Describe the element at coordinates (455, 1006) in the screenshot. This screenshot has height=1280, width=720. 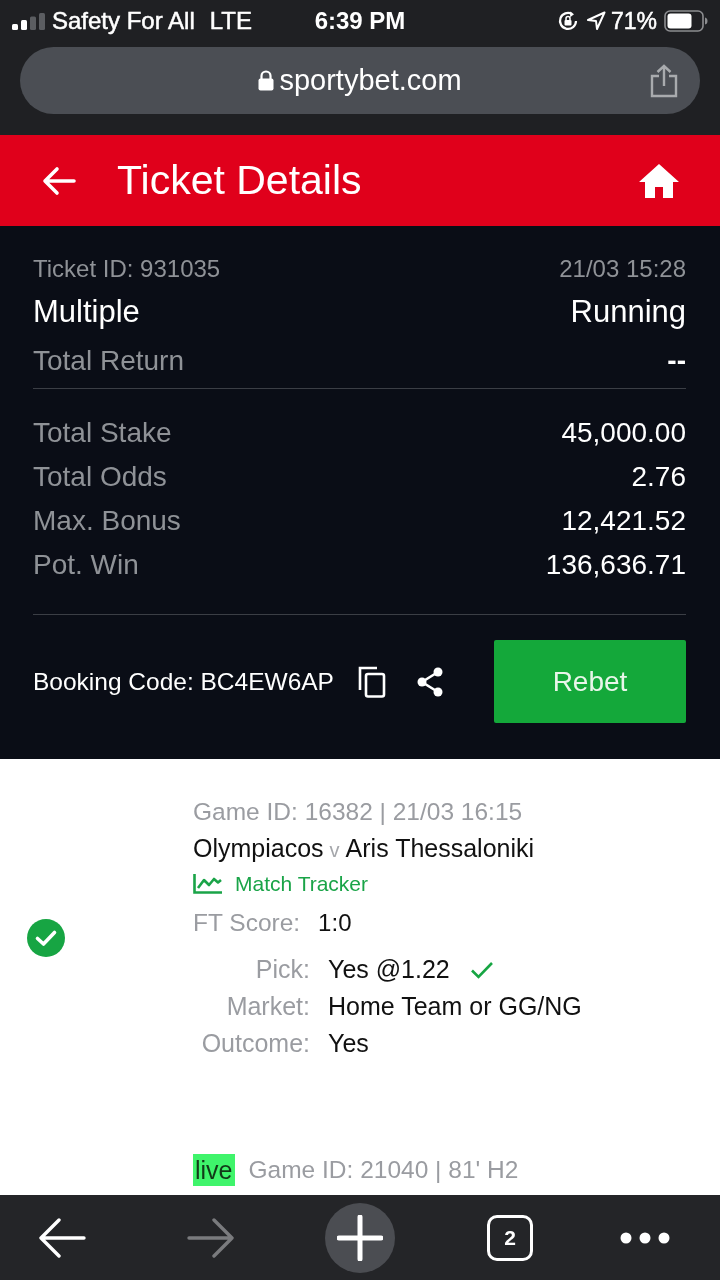
I see `detail-value: Home Team or GG/NG` at that location.